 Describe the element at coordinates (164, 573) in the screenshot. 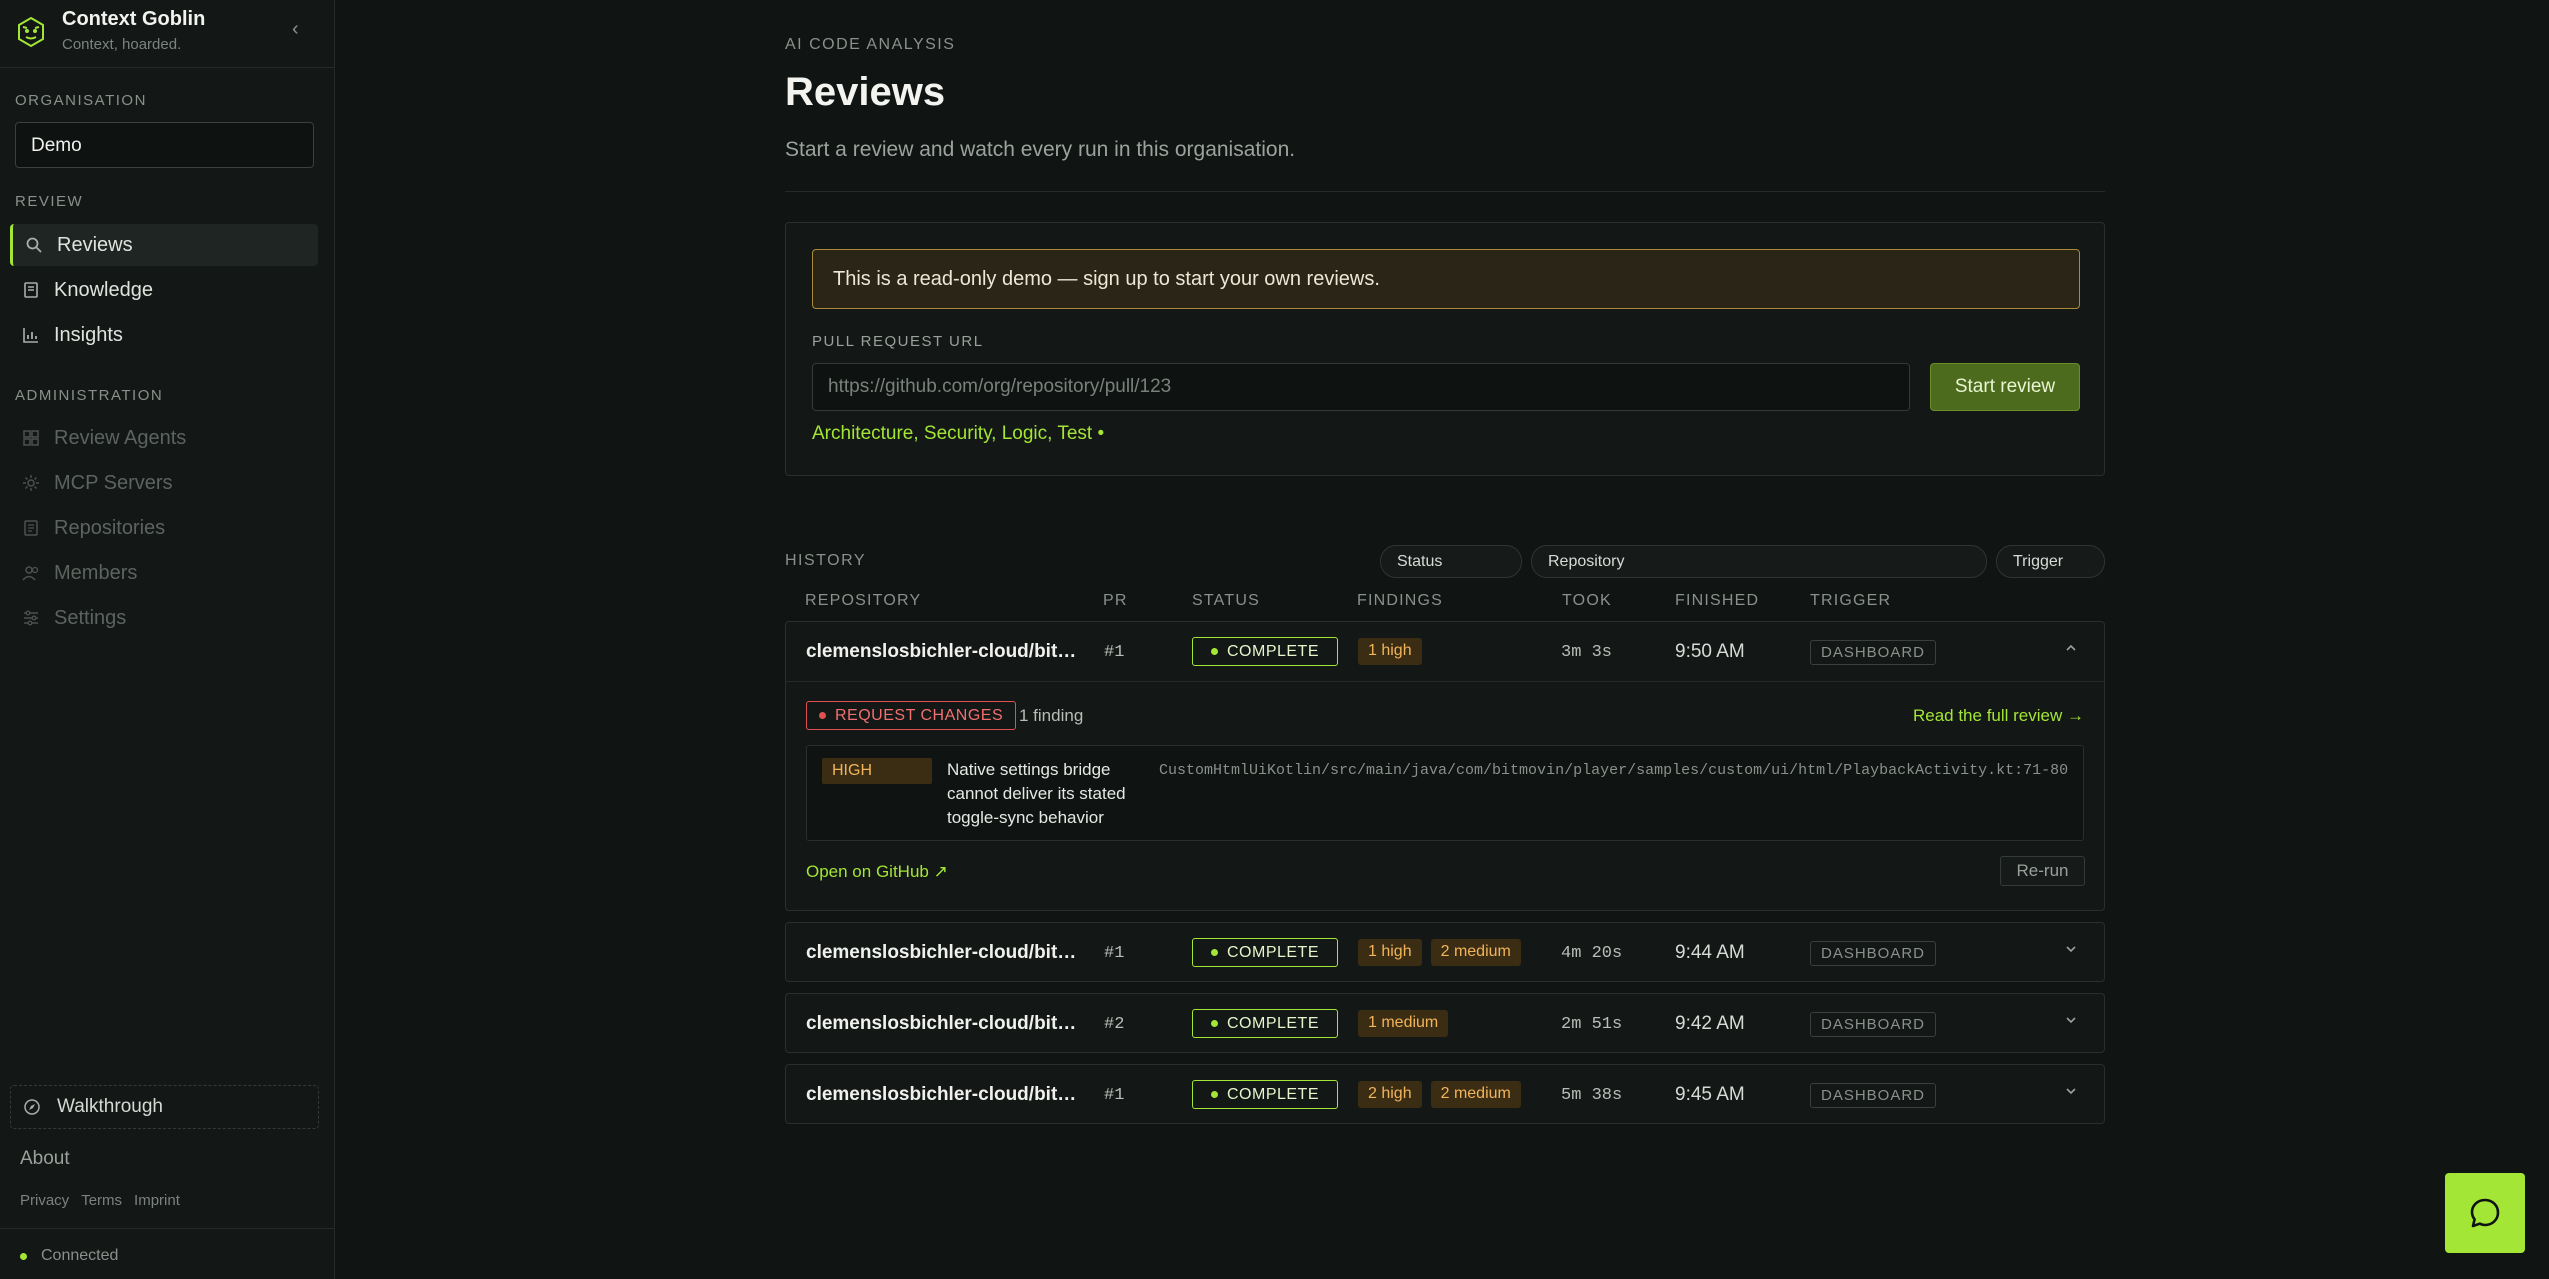

I see `sidebar-item-members: Members` at that location.